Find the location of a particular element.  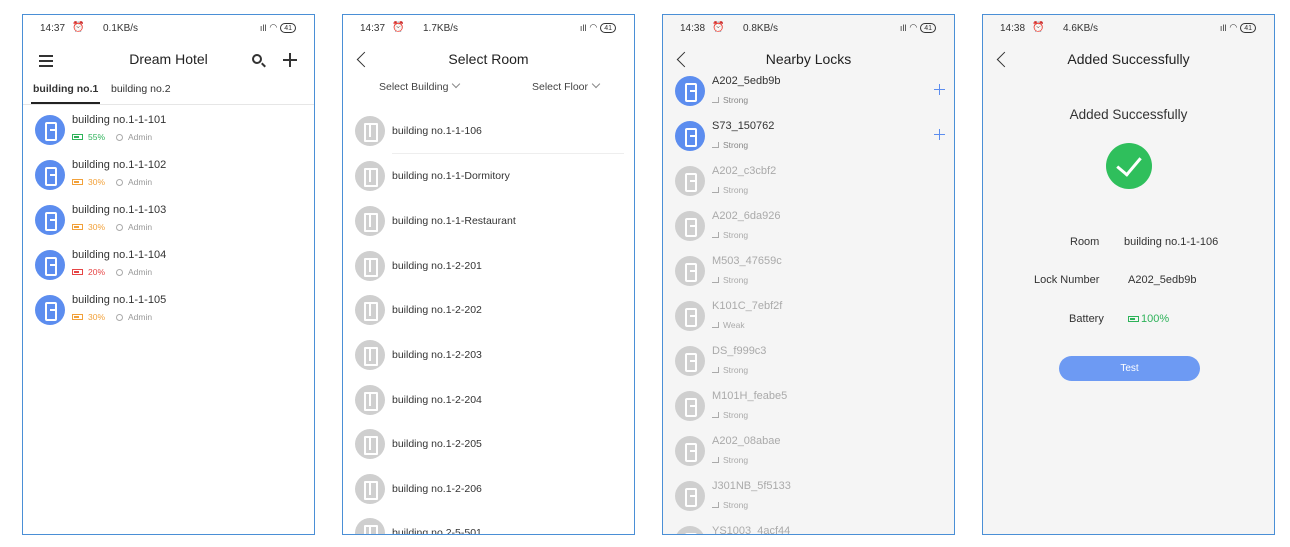

list-item: building no.1-1-103 30% Admin is located at coordinates (168, 220).